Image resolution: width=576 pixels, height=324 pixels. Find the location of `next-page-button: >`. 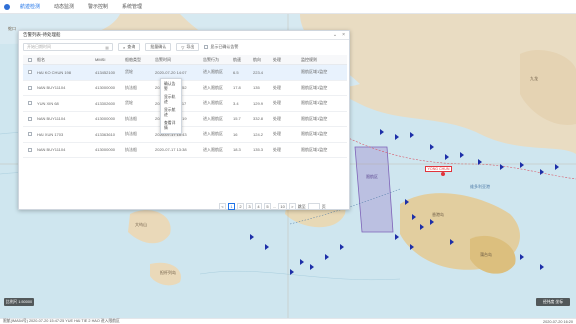

next-page-button: > is located at coordinates (292, 206).